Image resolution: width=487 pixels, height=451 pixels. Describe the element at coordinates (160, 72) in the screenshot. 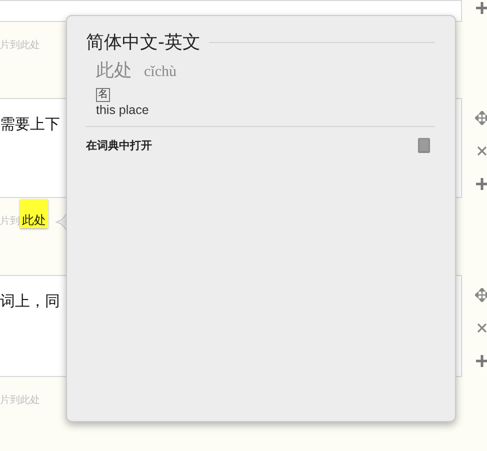

I see `pinyin: cǐchù` at that location.